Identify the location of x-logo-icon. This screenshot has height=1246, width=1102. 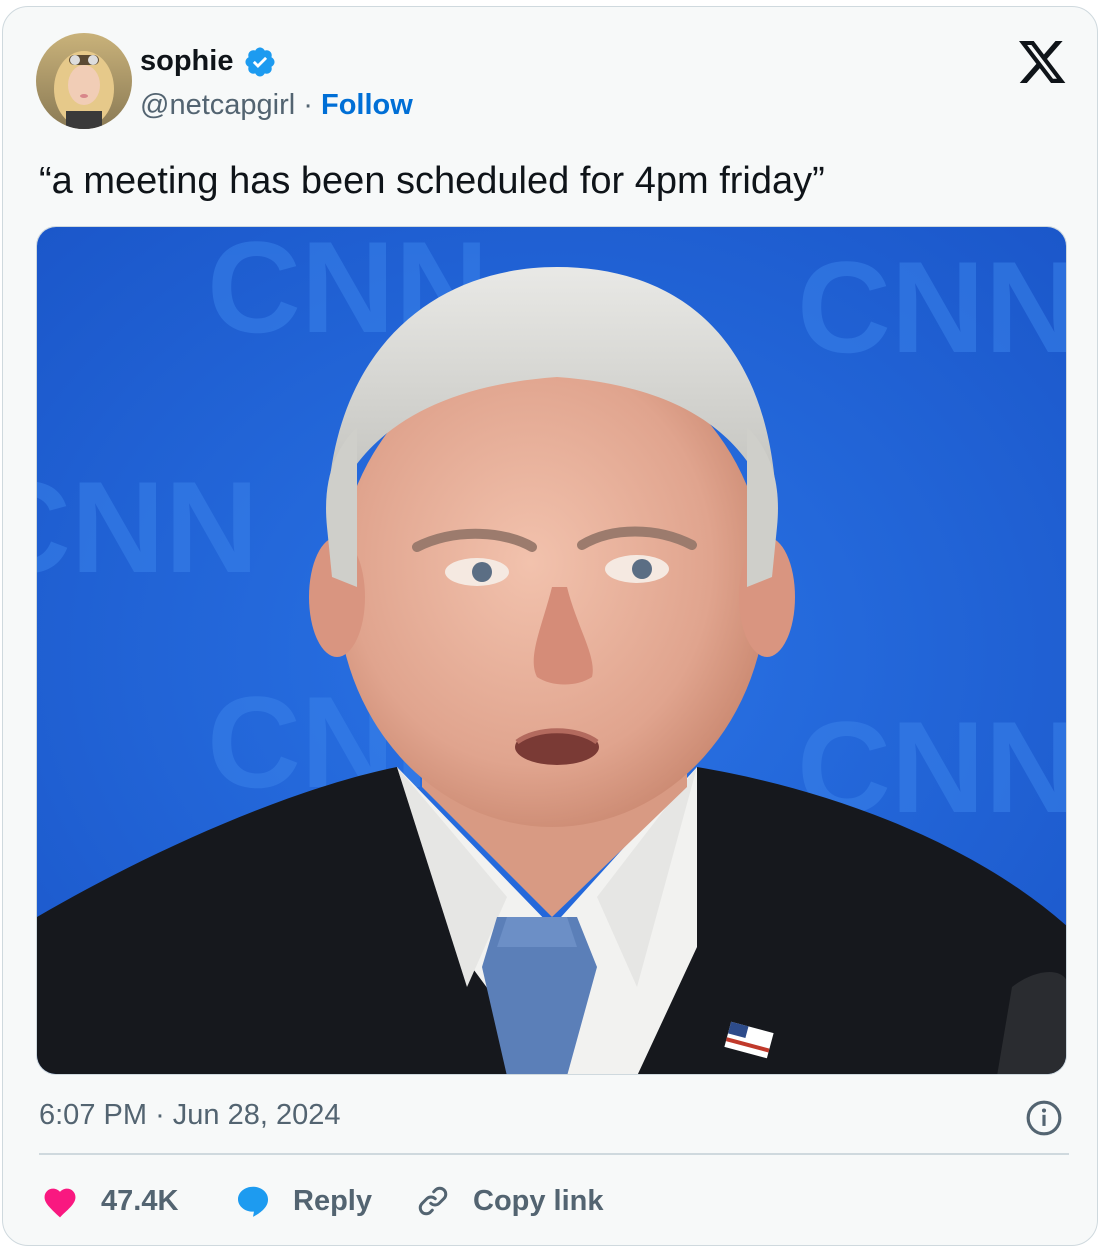
(1043, 63).